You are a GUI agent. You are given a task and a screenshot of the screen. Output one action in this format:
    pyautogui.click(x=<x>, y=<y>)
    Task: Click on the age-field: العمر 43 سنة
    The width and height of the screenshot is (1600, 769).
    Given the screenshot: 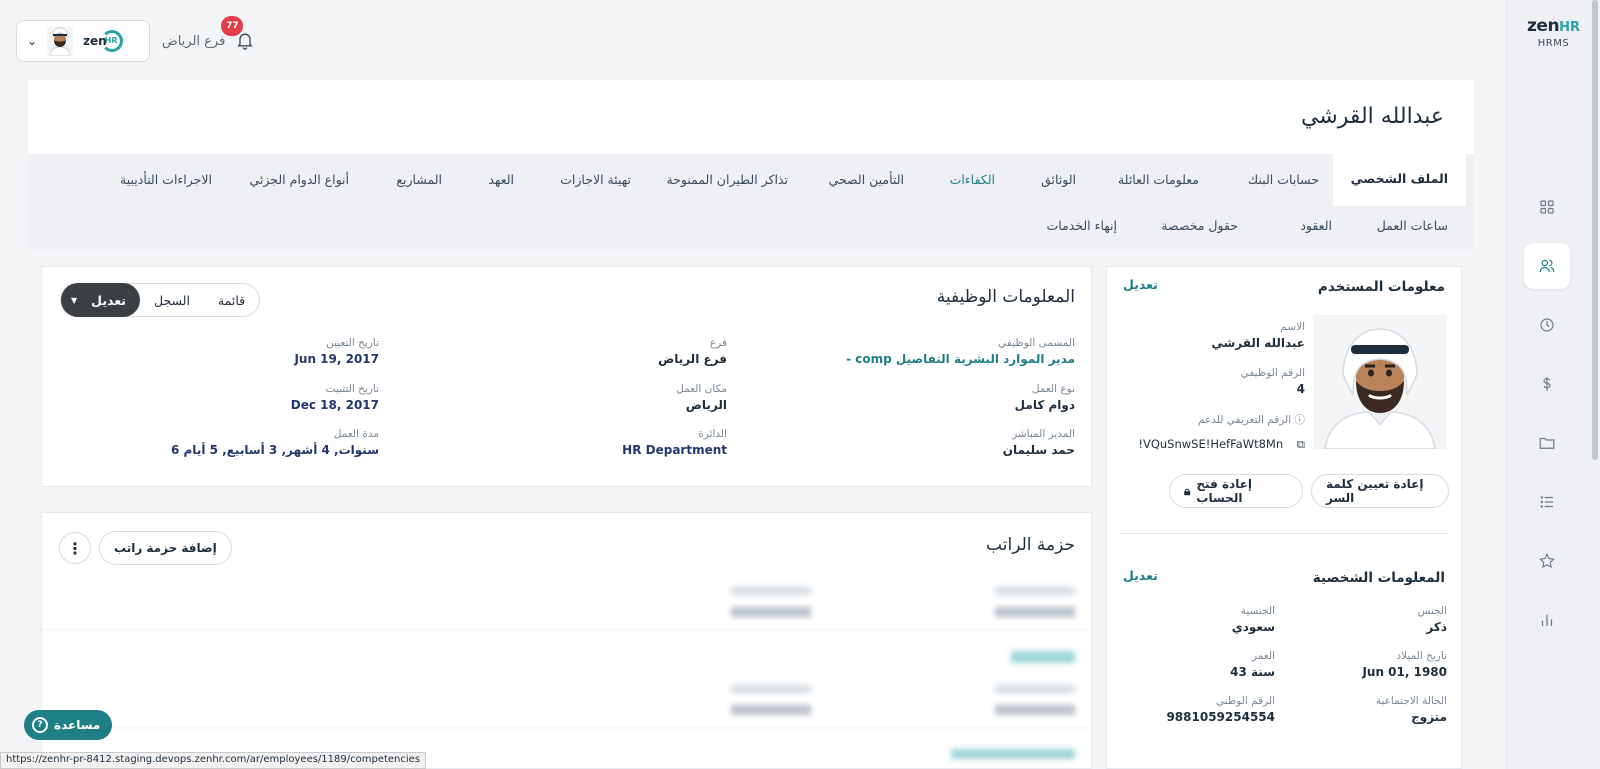 What is the action you would take?
    pyautogui.click(x=1252, y=664)
    